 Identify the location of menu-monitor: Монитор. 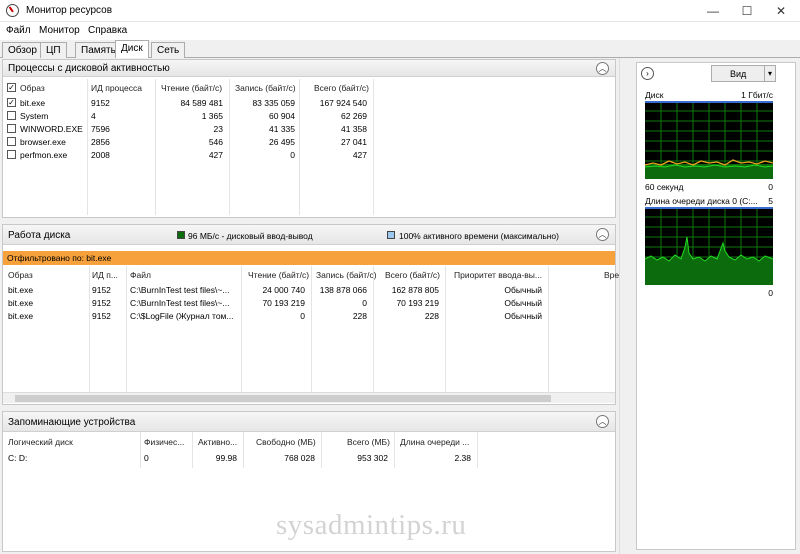
(59, 30).